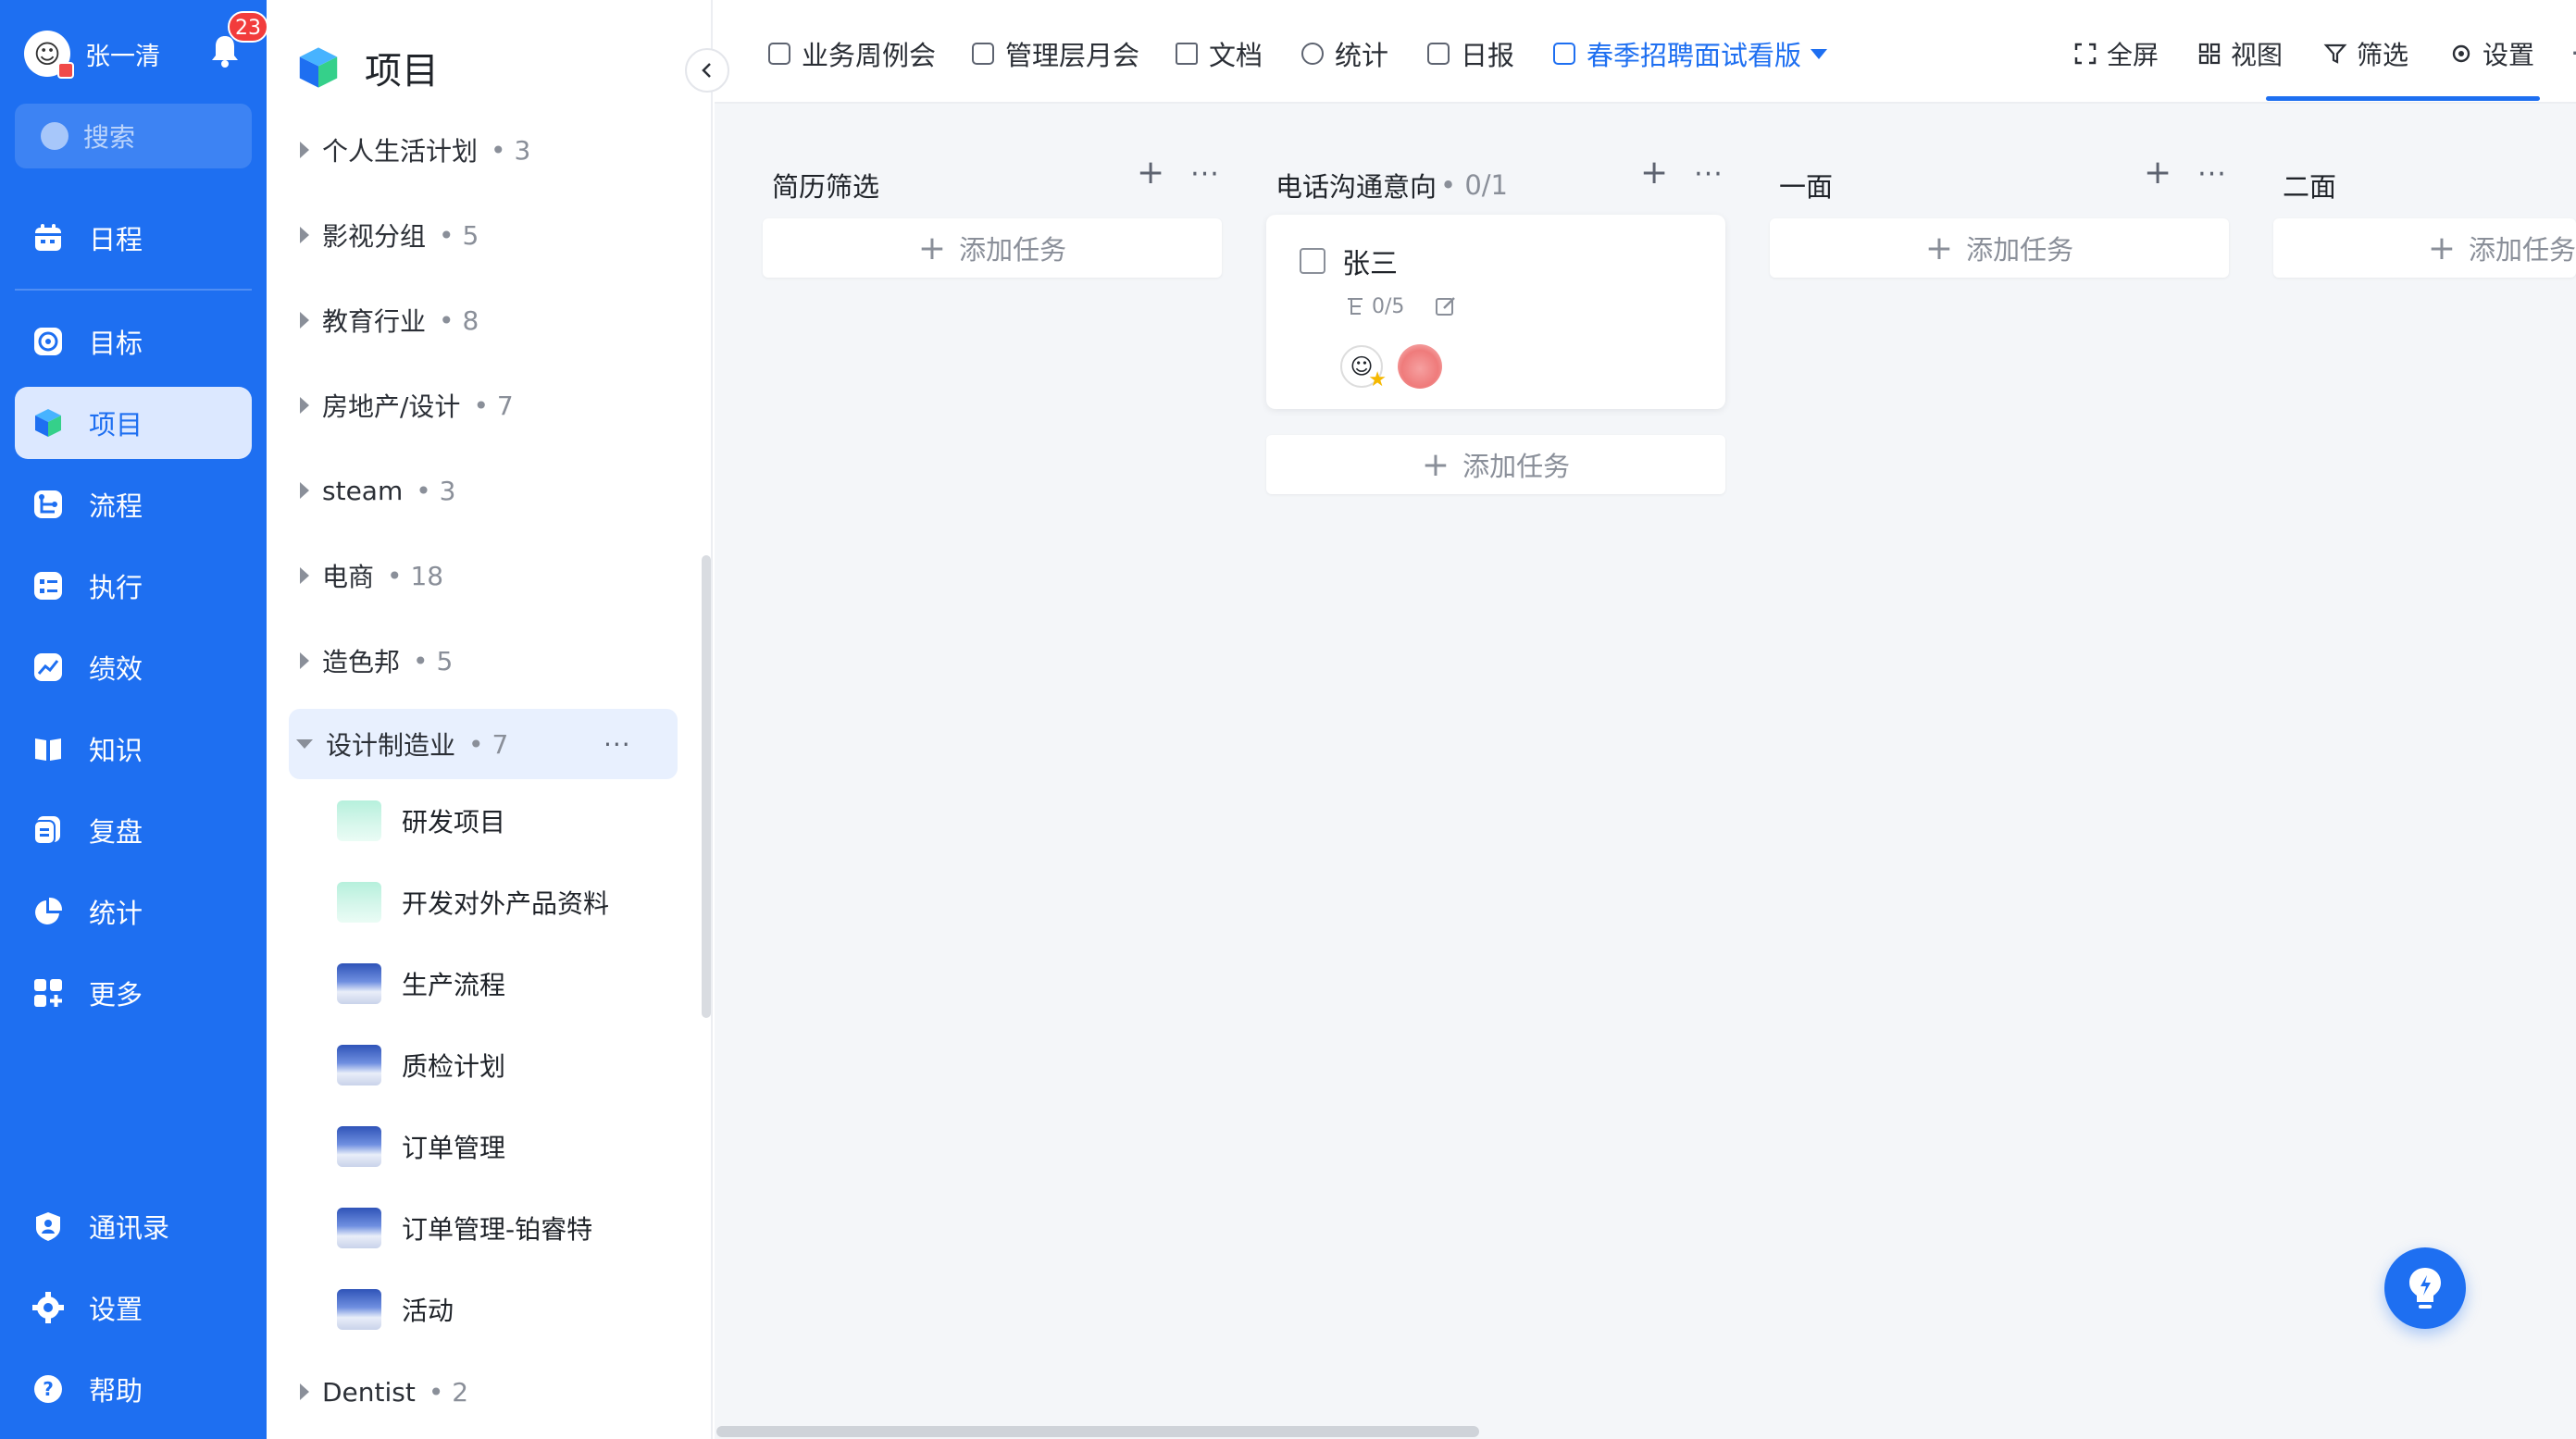  What do you see at coordinates (497, 1230) in the screenshot?
I see `project-name: 订单管理-铂睿特` at bounding box center [497, 1230].